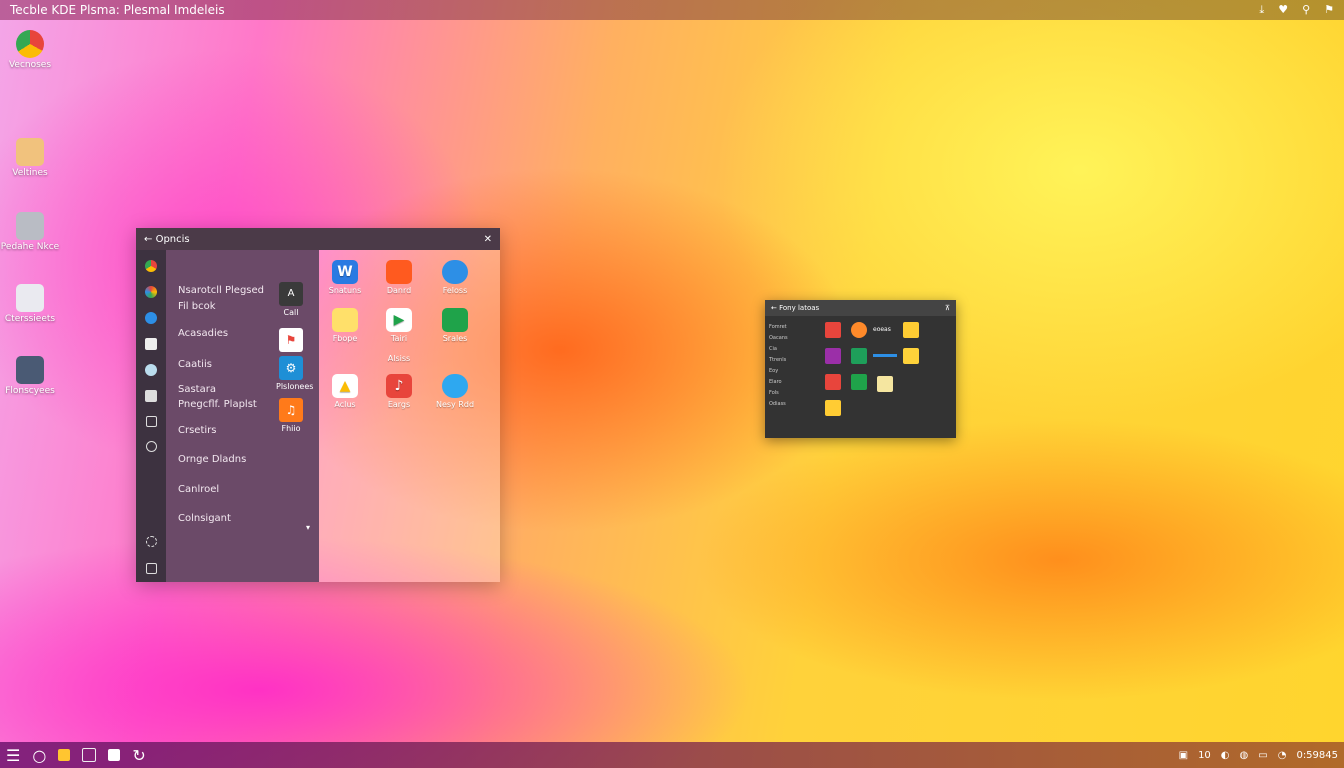 The width and height of the screenshot is (1344, 768). Describe the element at coordinates (151, 318) in the screenshot. I see `edge-rail-icon` at that location.